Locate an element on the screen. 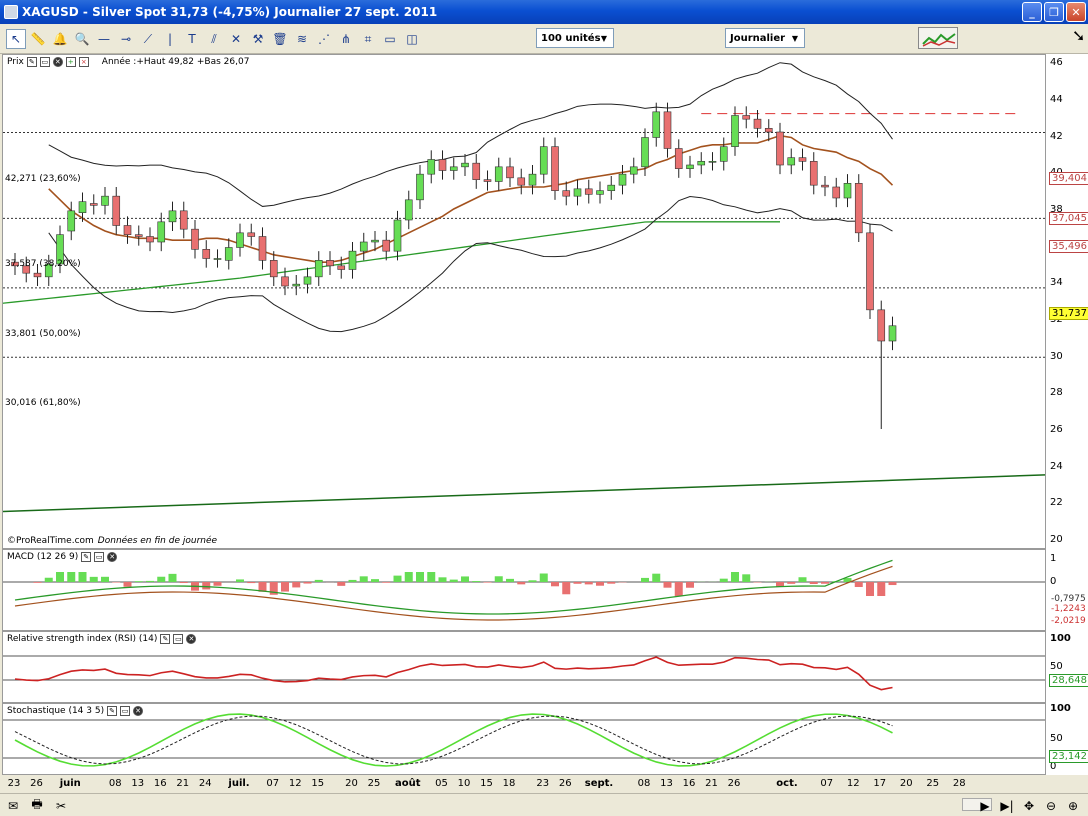 Image resolution: width=1088 pixels, height=816 pixels. macd-chart is located at coordinates (524, 590).